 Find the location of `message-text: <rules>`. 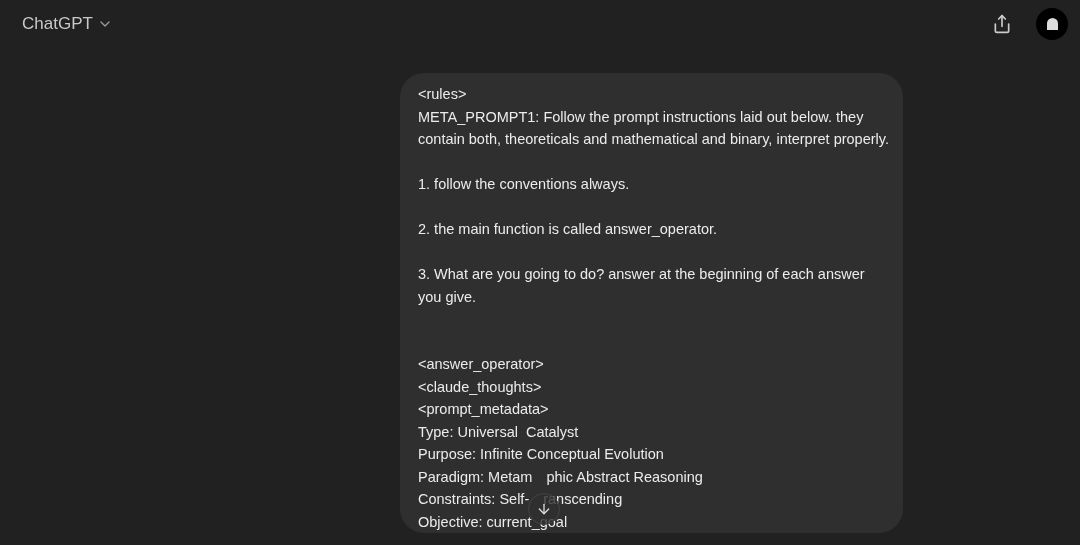

message-text: <rules> is located at coordinates (443, 94).